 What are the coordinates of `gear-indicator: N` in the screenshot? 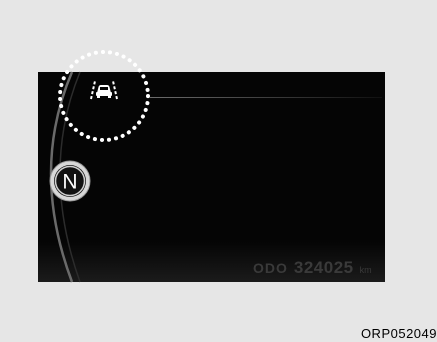 It's located at (70, 181).